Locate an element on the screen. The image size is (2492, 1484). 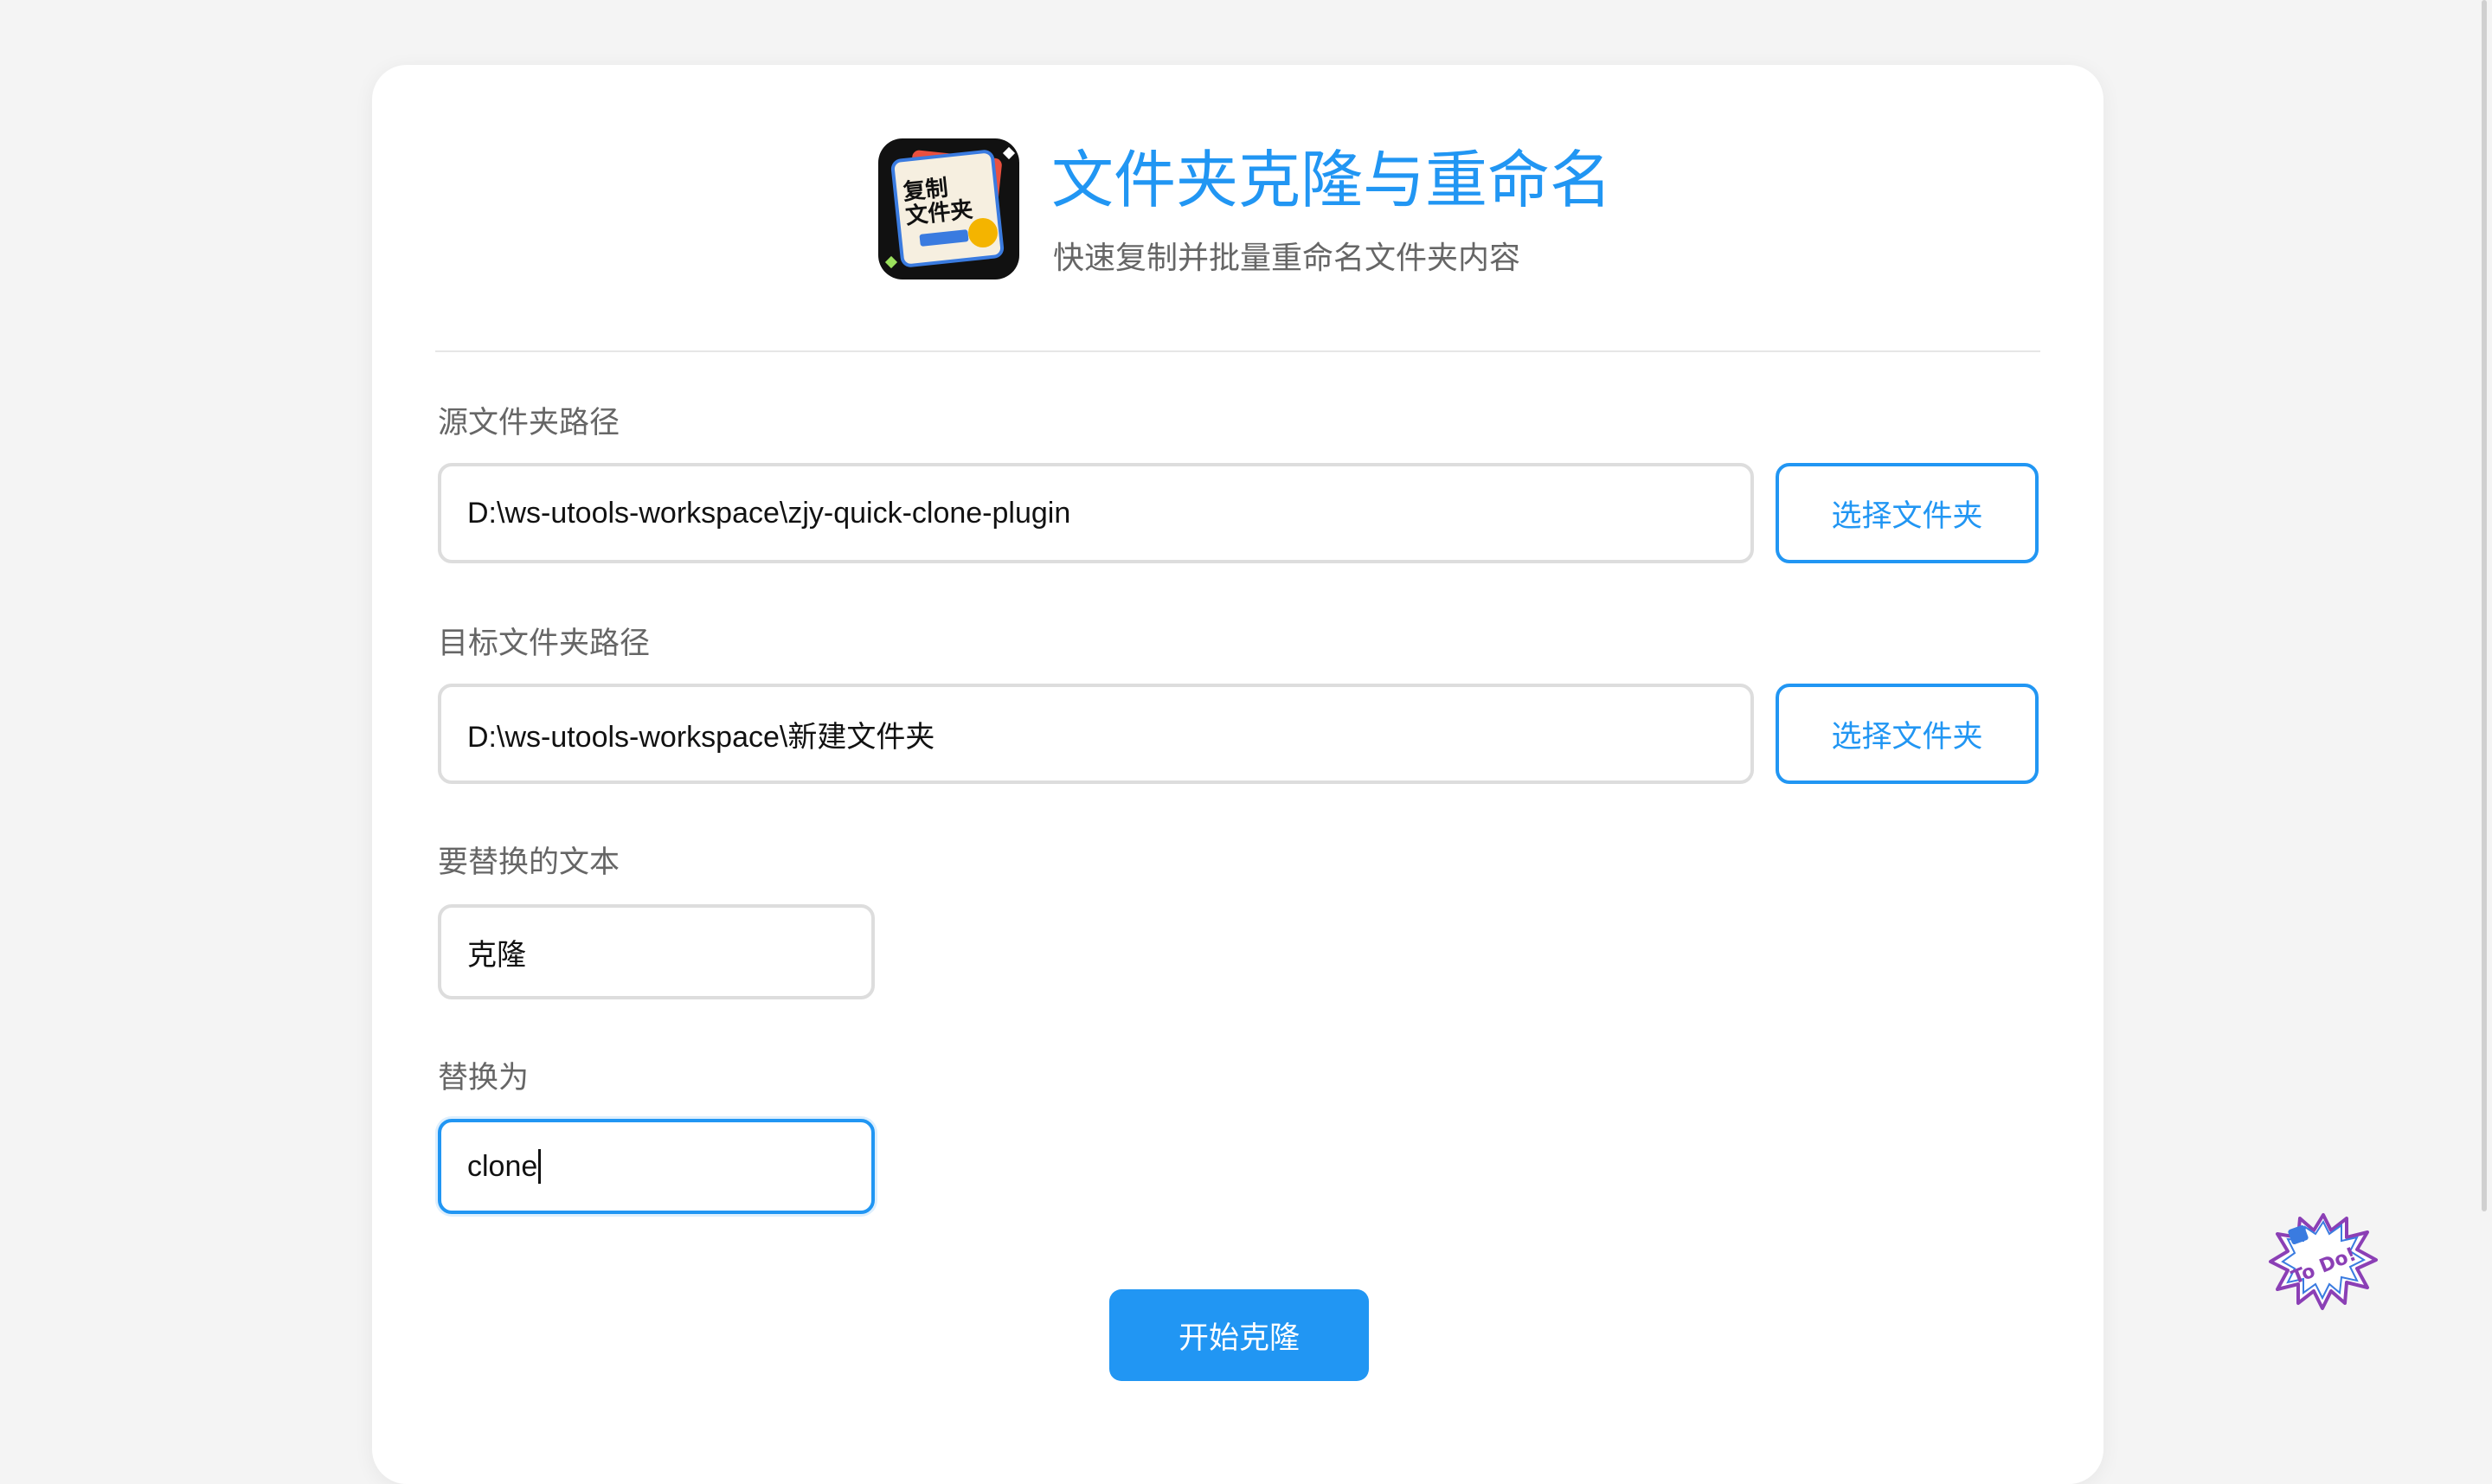
replace-from-input: 克隆 is located at coordinates (656, 951).